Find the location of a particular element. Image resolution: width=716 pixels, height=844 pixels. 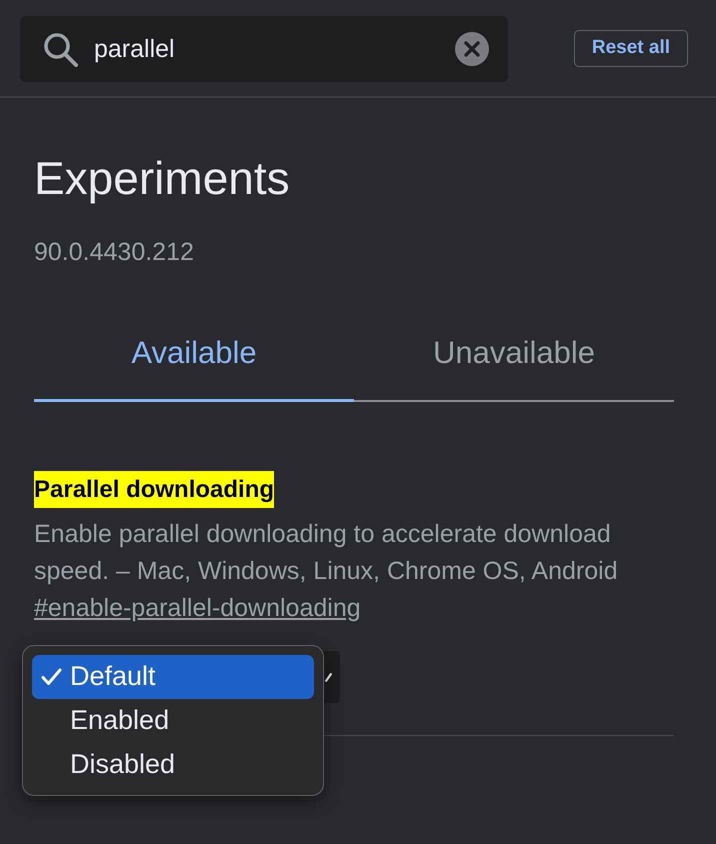

check-icon is located at coordinates (51, 677).